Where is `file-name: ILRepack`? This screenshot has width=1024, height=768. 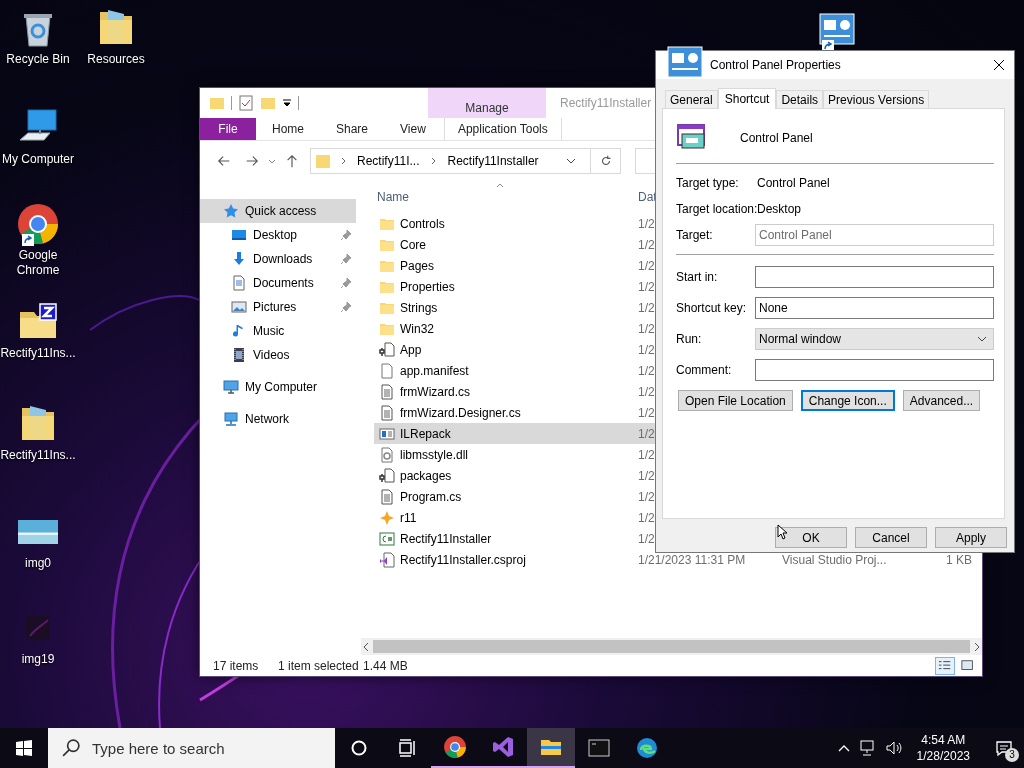
file-name: ILRepack is located at coordinates (425, 433).